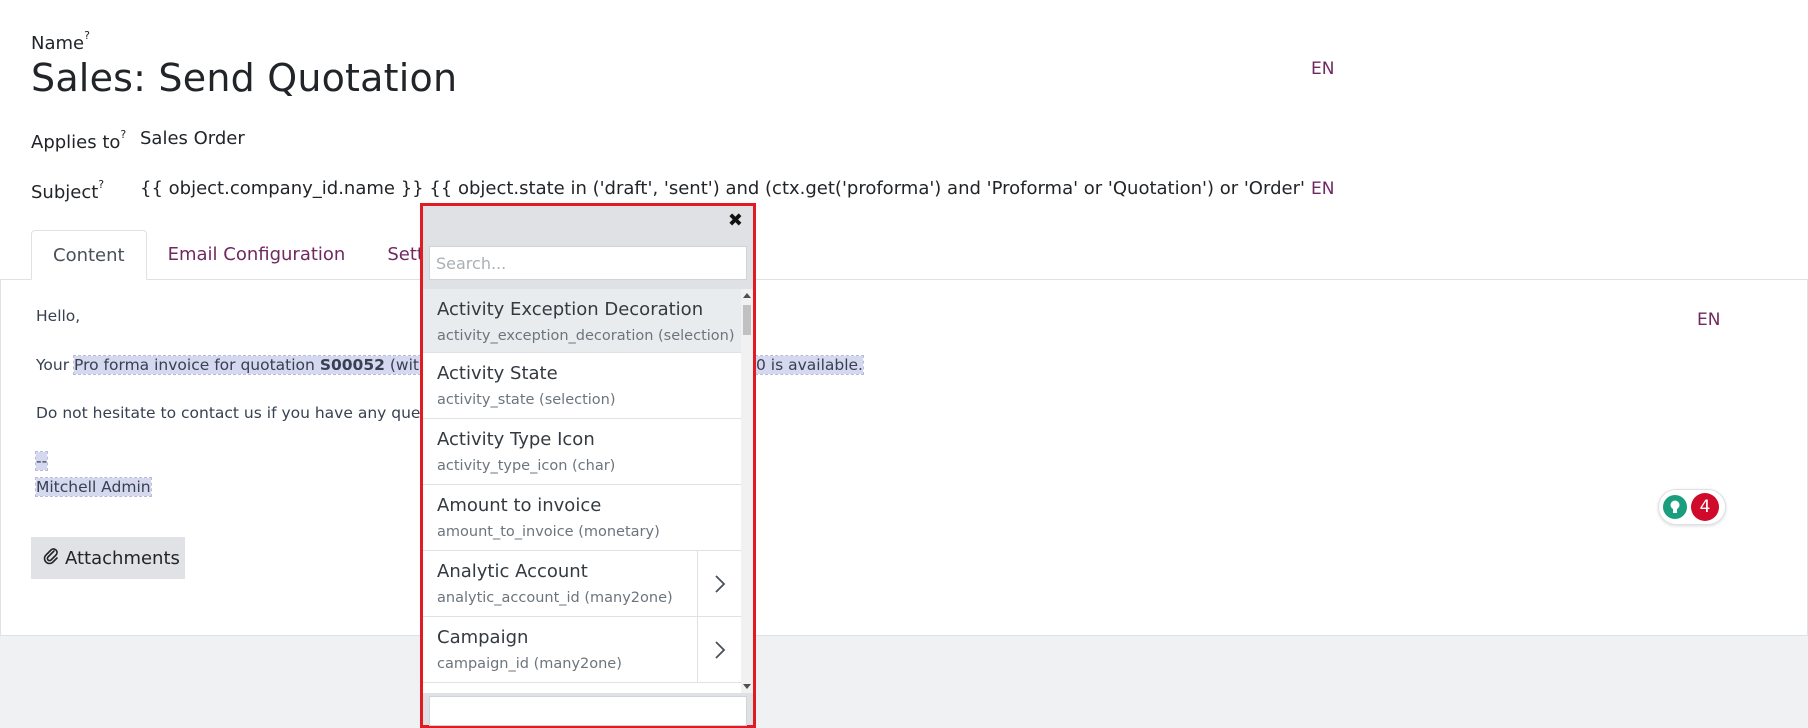  Describe the element at coordinates (582, 650) in the screenshot. I see `field-item-campaign: Campaign campaign_id (many2one)` at that location.